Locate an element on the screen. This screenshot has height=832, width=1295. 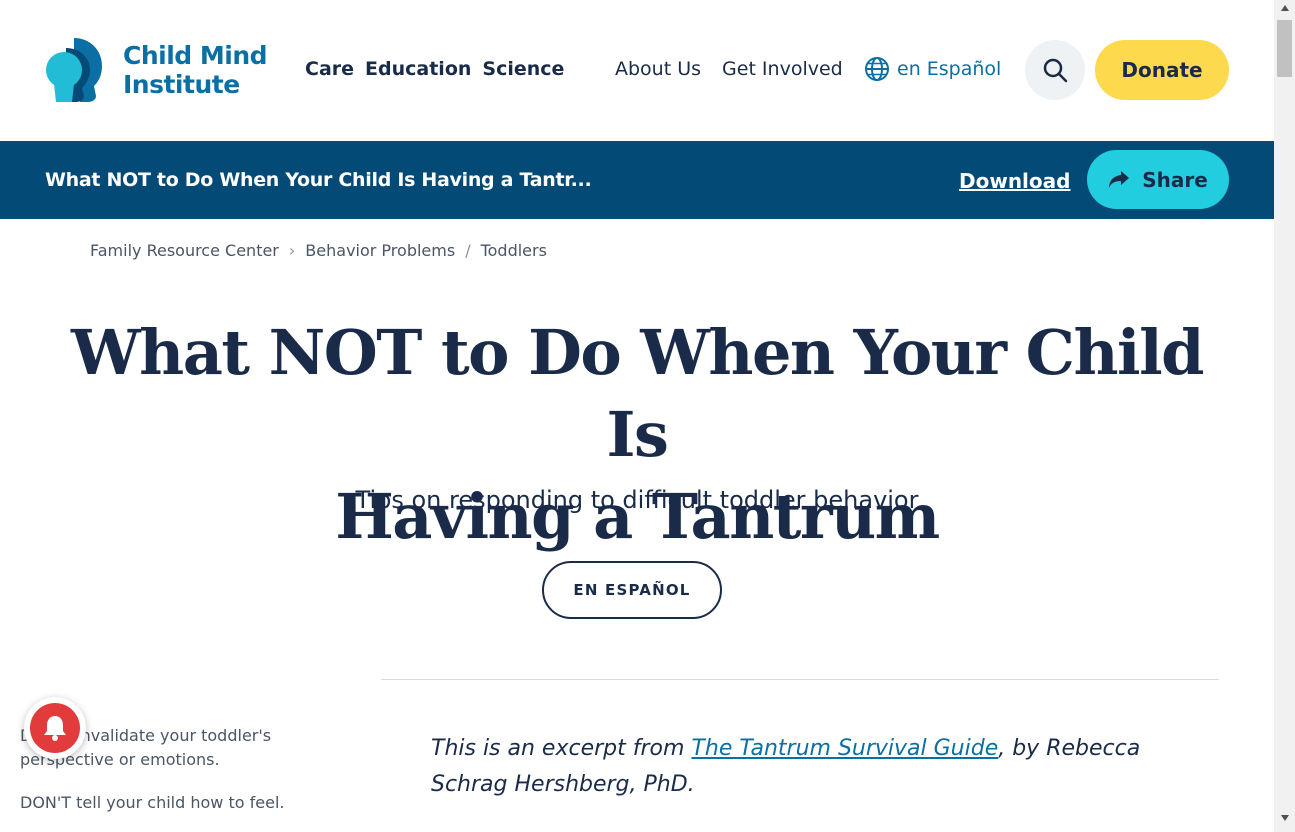
nav-care: Care is located at coordinates (329, 69).